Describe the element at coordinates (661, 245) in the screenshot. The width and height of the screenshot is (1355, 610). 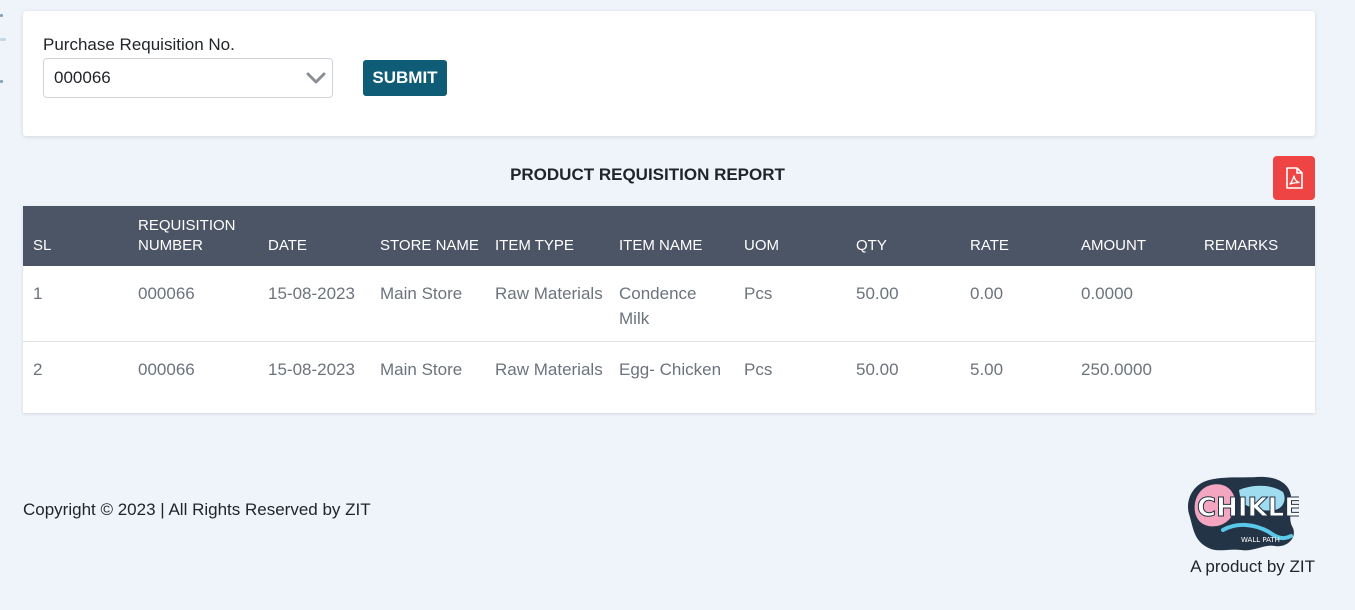
I see `column-header: ITEM NAME` at that location.